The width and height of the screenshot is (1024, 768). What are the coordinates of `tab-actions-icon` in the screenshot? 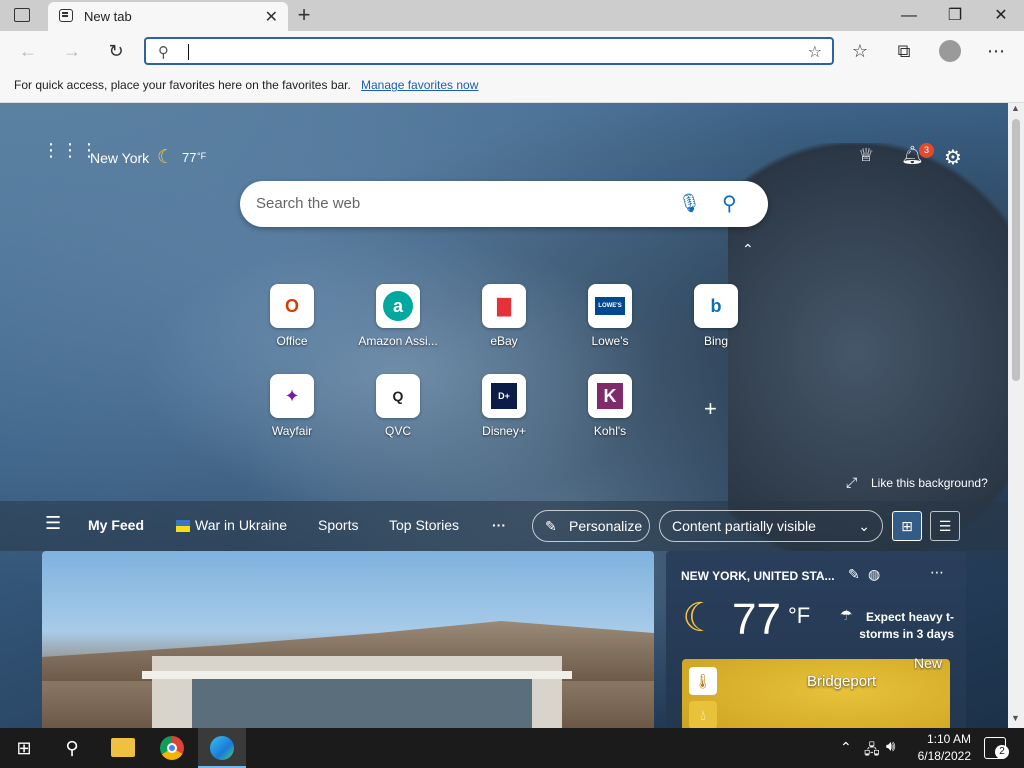 It's located at (22, 15).